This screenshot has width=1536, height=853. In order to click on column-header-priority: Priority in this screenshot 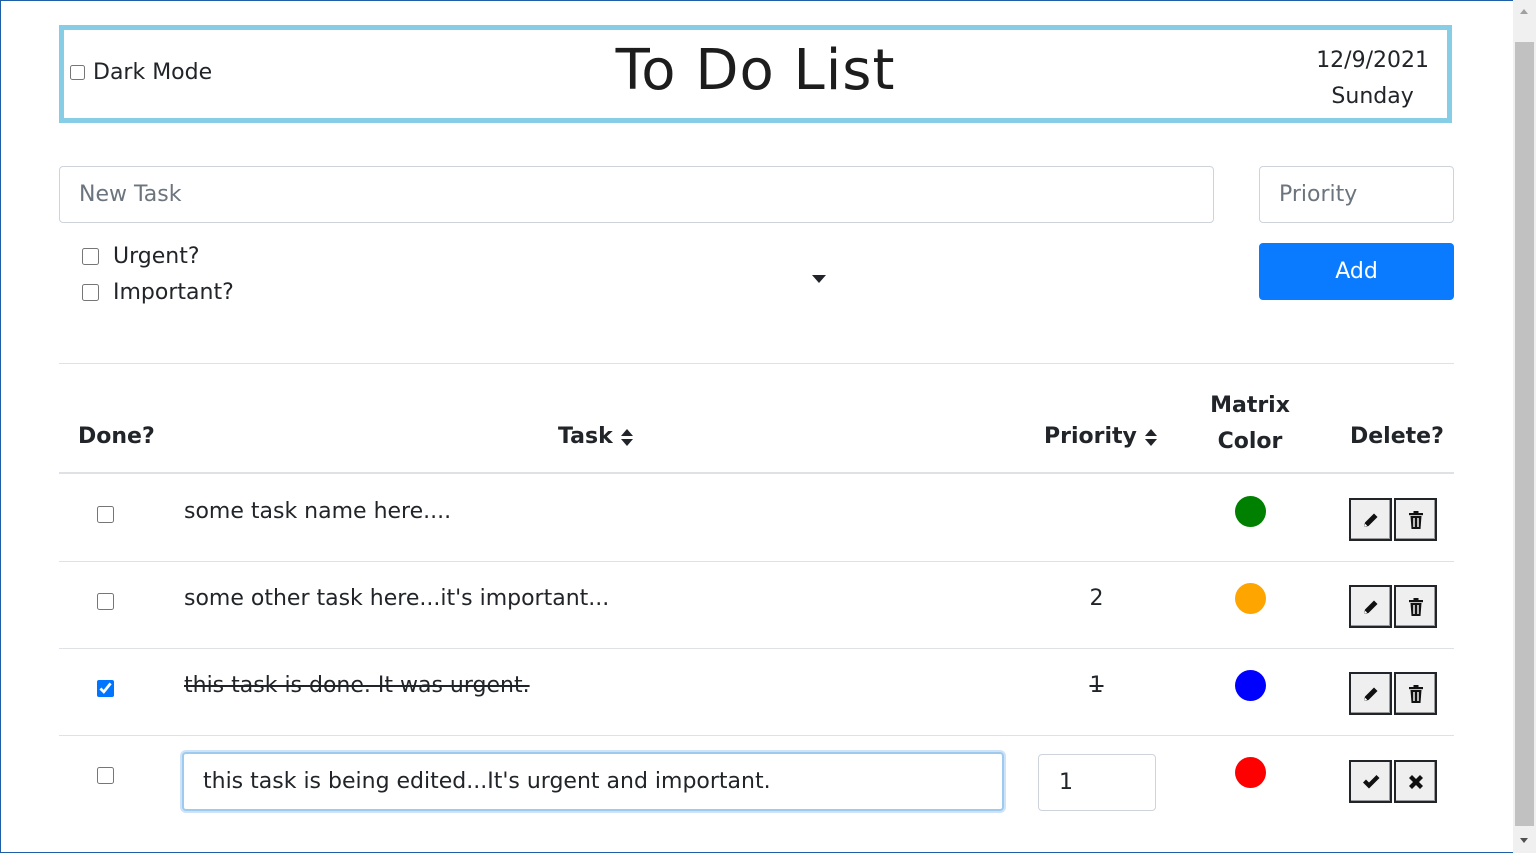, I will do `click(1100, 436)`.